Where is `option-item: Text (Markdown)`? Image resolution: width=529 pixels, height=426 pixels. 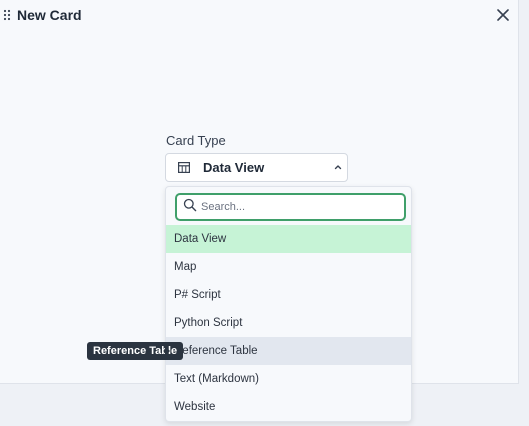 option-item: Text (Markdown) is located at coordinates (288, 379).